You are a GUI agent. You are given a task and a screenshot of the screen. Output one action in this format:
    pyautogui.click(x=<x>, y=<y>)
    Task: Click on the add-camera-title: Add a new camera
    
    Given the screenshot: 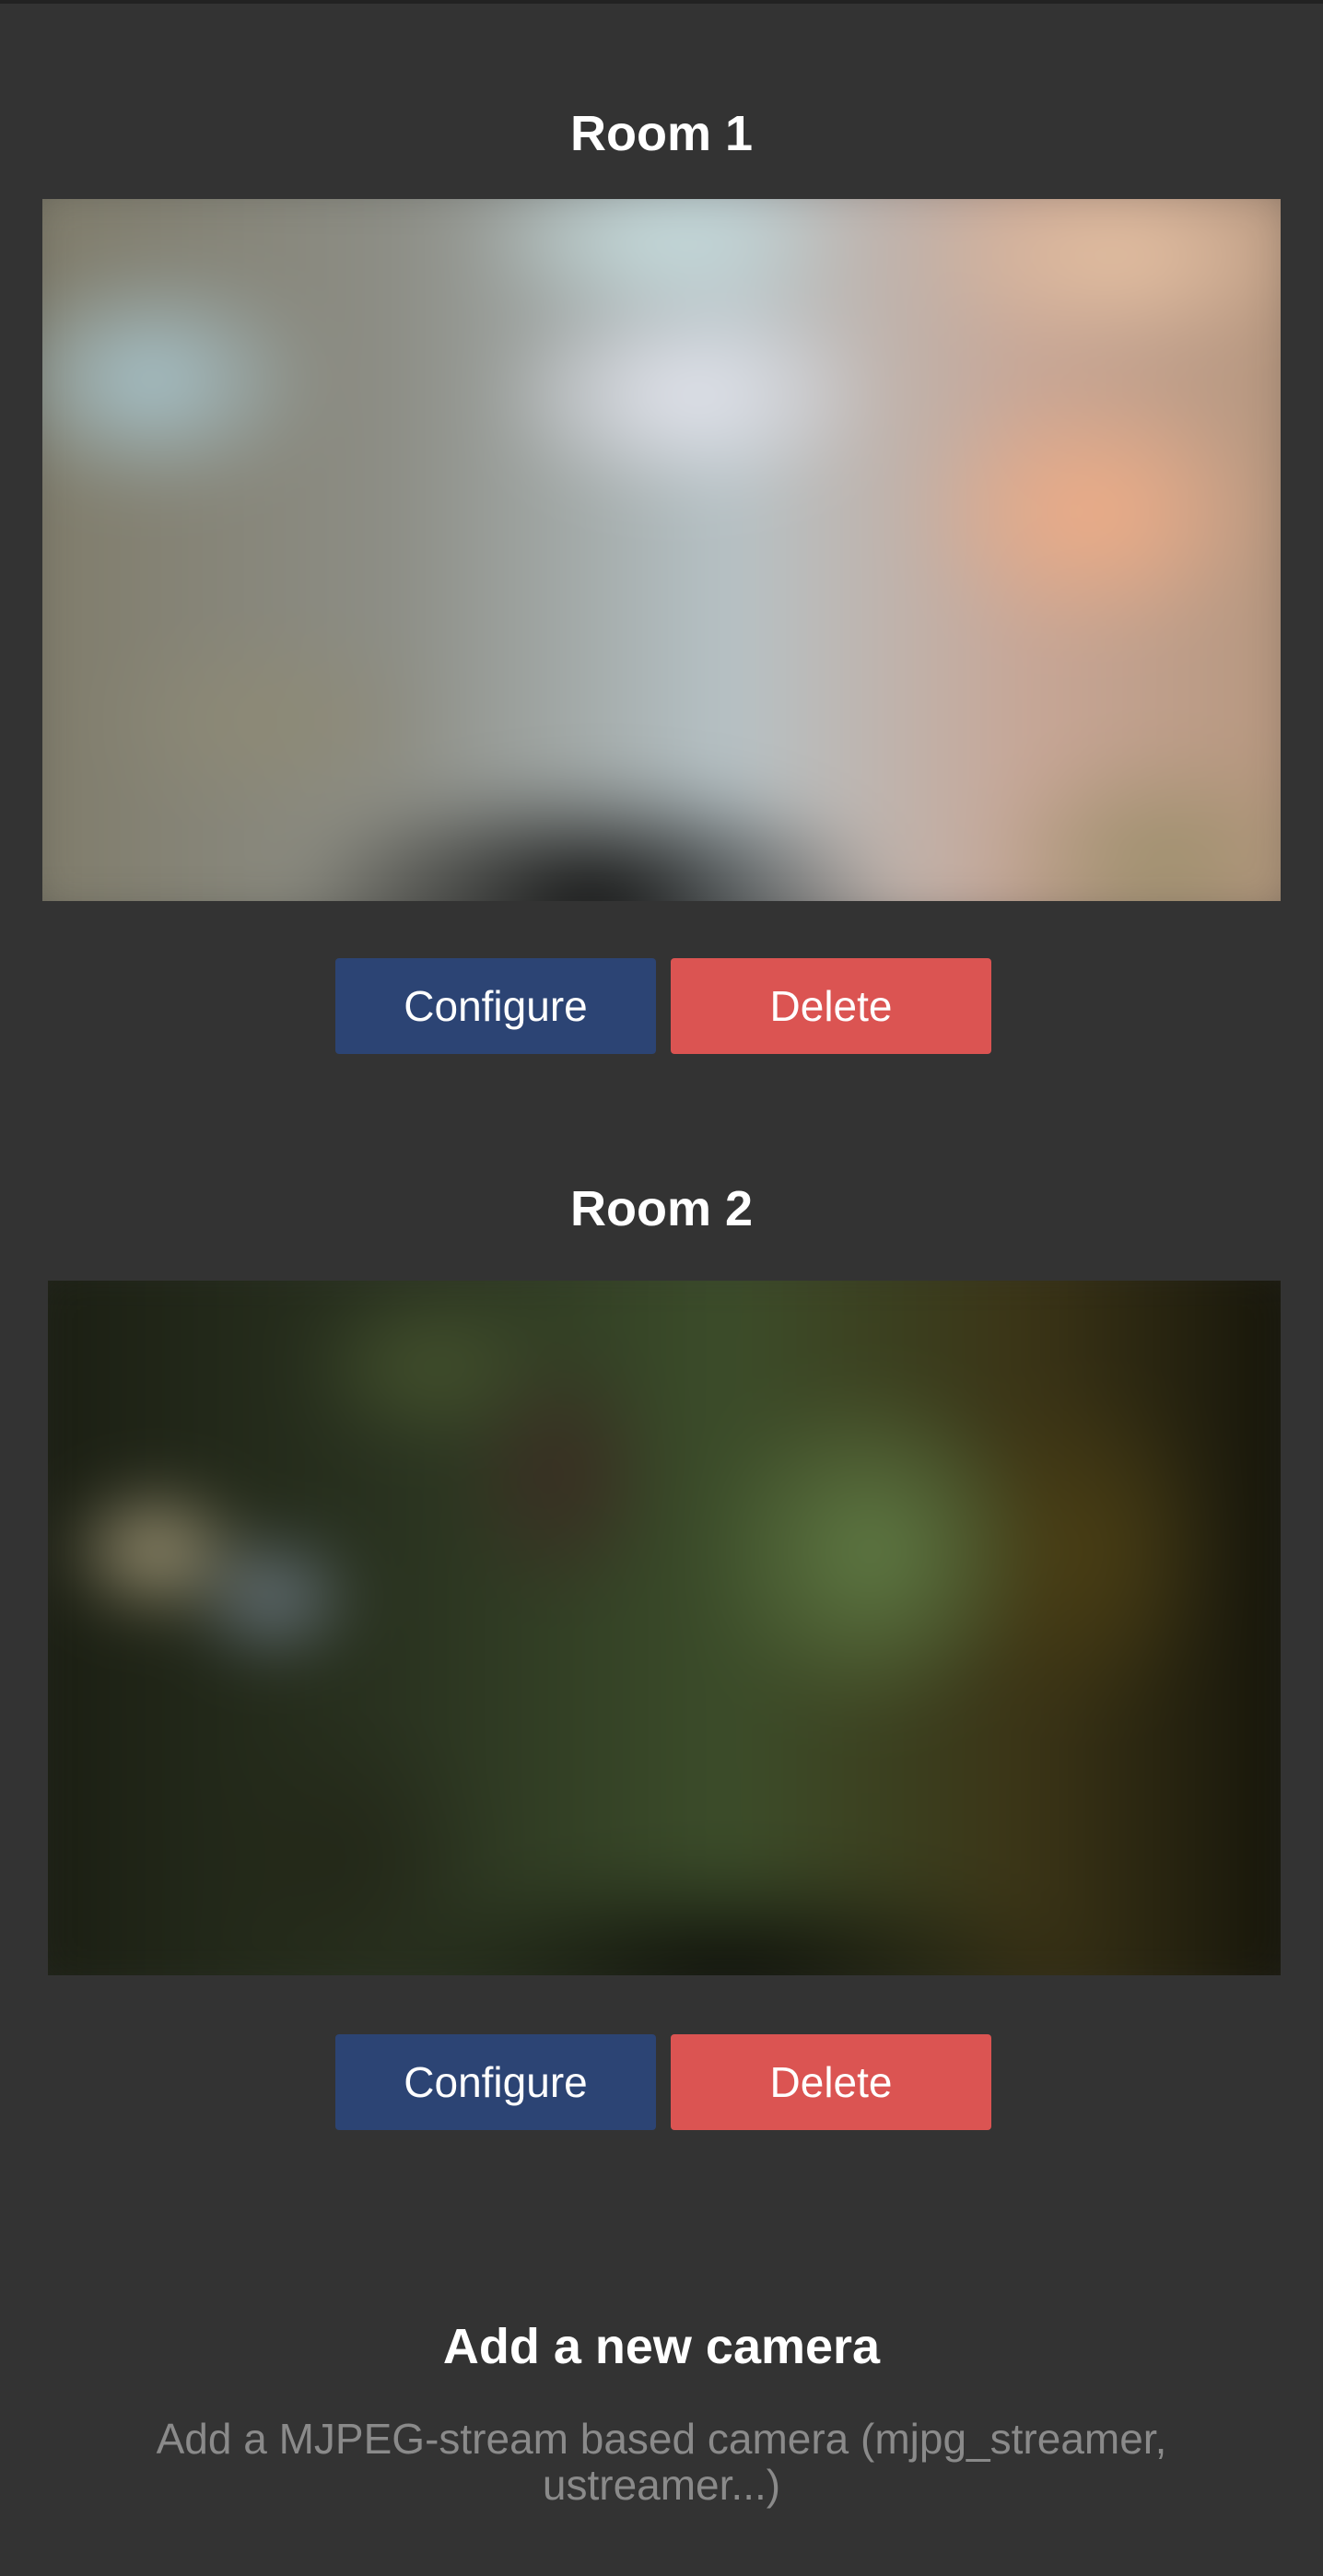 What is the action you would take?
    pyautogui.click(x=661, y=2346)
    